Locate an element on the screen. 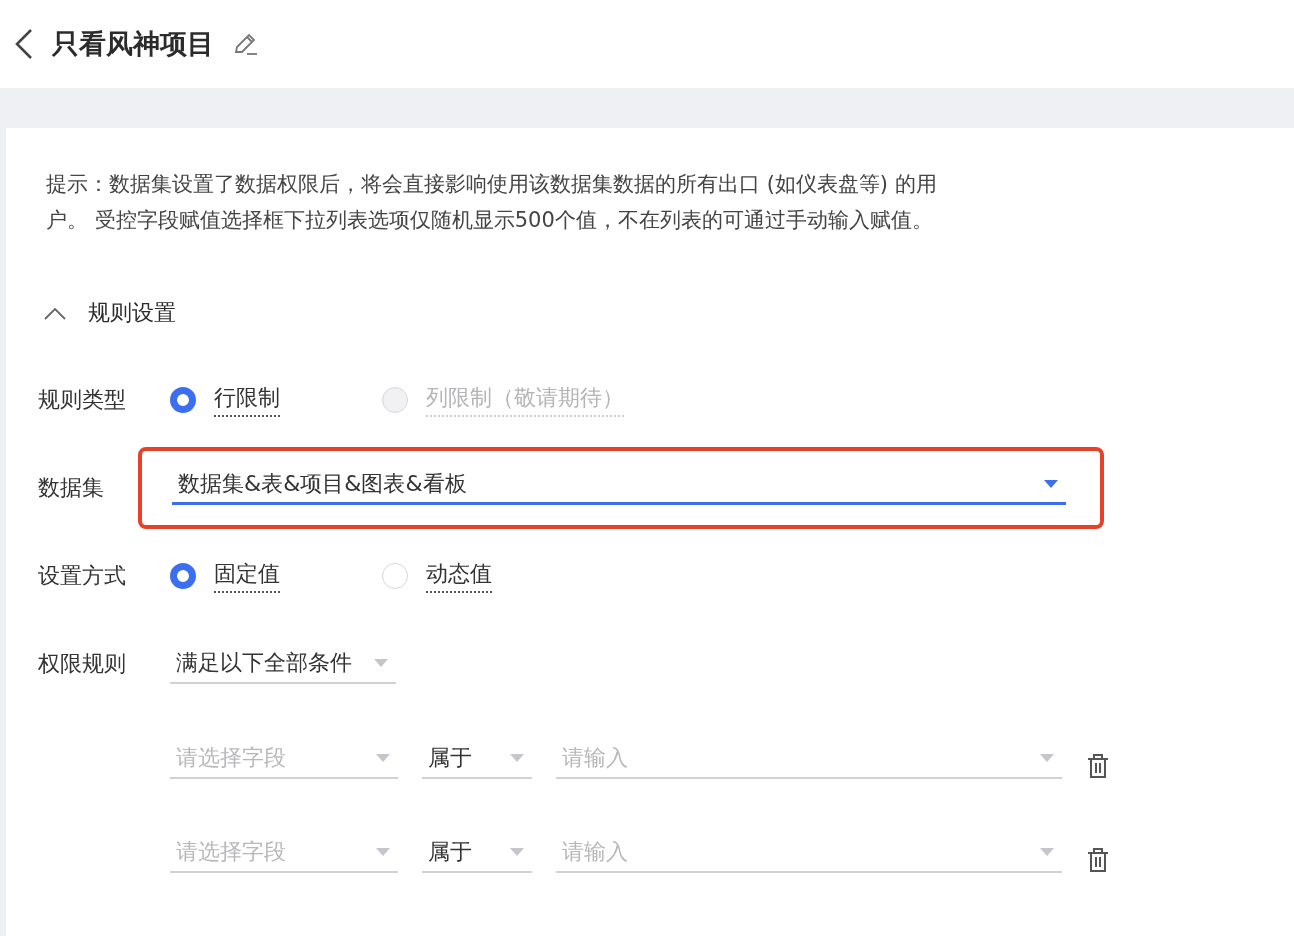  dataset-select: 数据集&表&项目&图表&看板 is located at coordinates (619, 485).